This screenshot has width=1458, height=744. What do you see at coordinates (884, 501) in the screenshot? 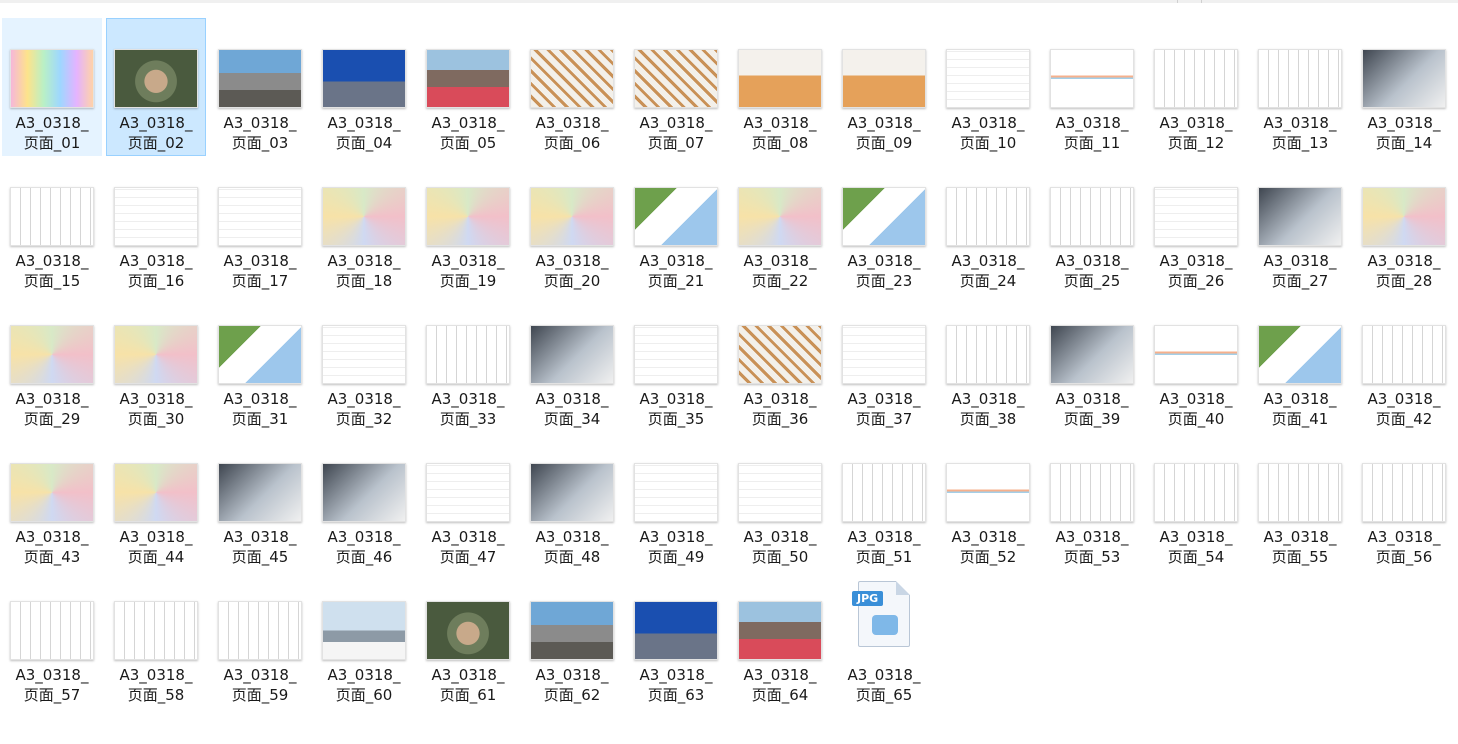
I see `file-item: A3_0318_ 页面_51` at bounding box center [884, 501].